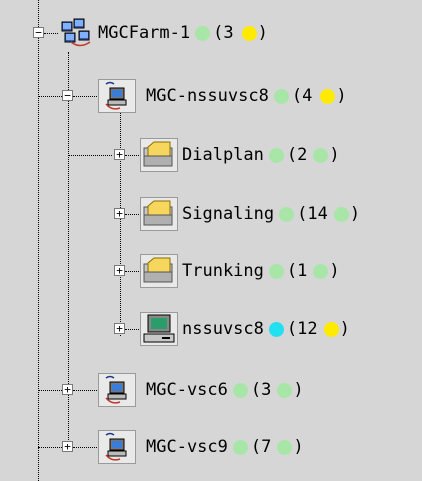  Describe the element at coordinates (302, 329) in the screenshot. I see `child-count-open: (12` at that location.